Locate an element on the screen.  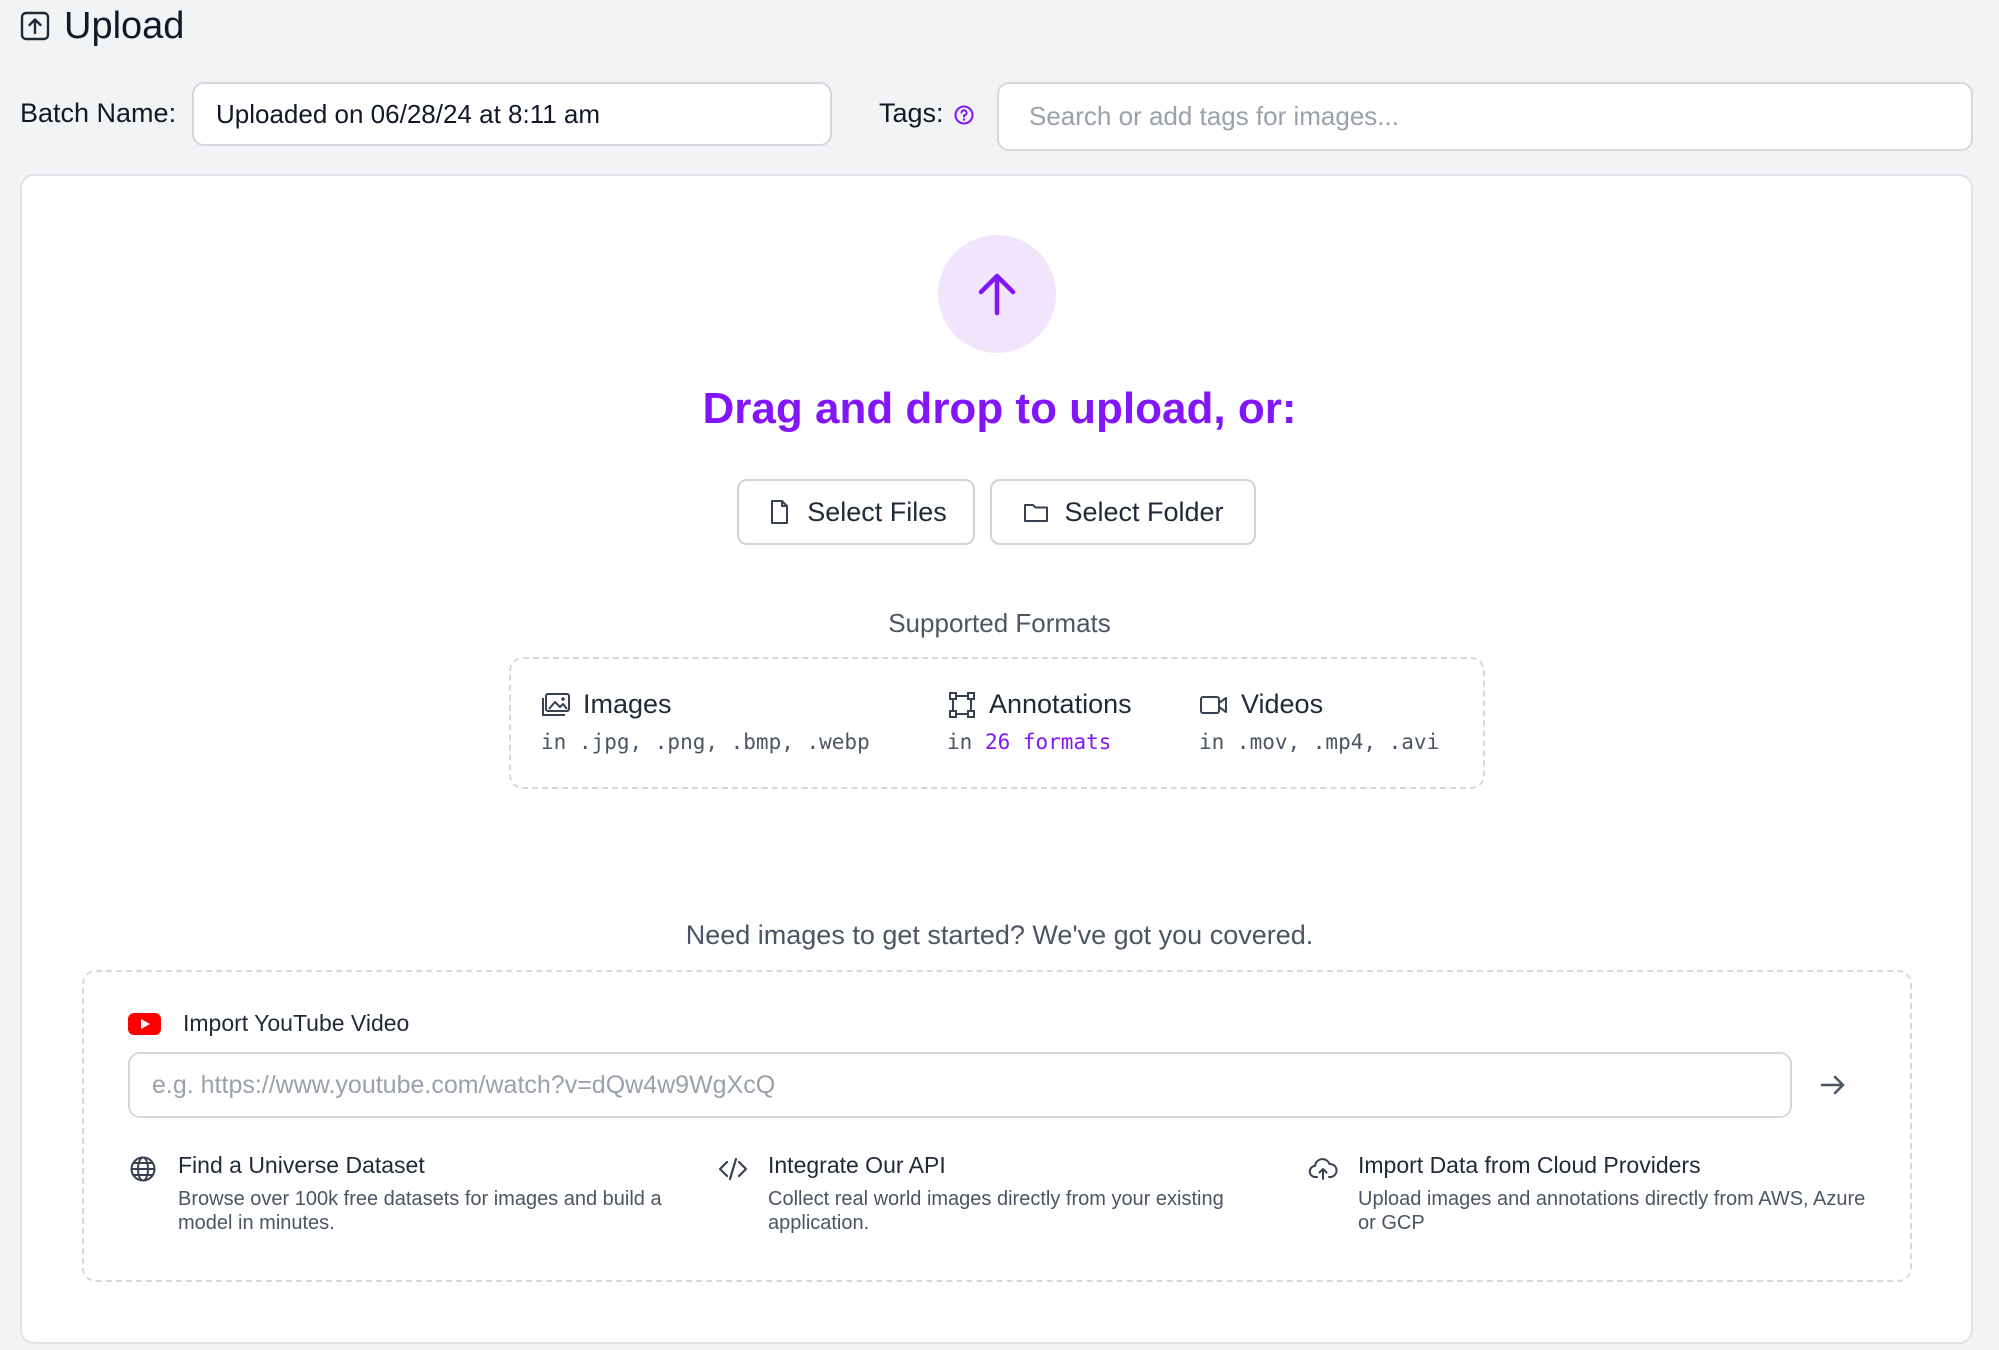
upload-box-icon is located at coordinates (35, 26).